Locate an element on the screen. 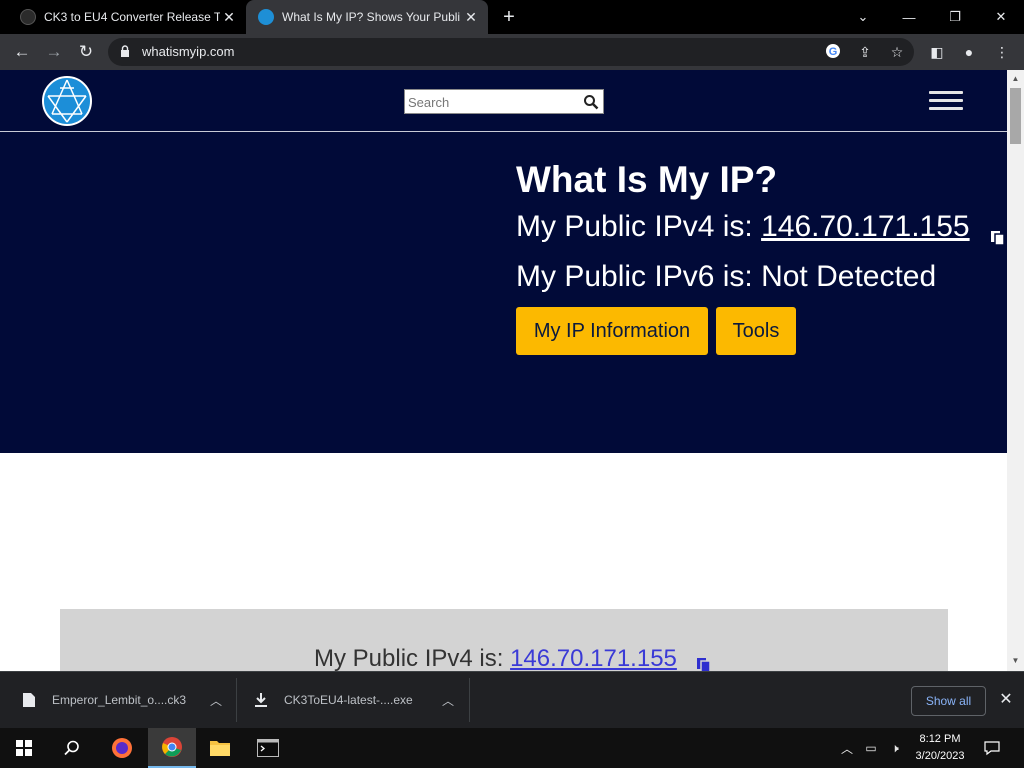 The width and height of the screenshot is (1024, 768). box-ipv4-label: My Public IPv4 is: is located at coordinates (409, 658).